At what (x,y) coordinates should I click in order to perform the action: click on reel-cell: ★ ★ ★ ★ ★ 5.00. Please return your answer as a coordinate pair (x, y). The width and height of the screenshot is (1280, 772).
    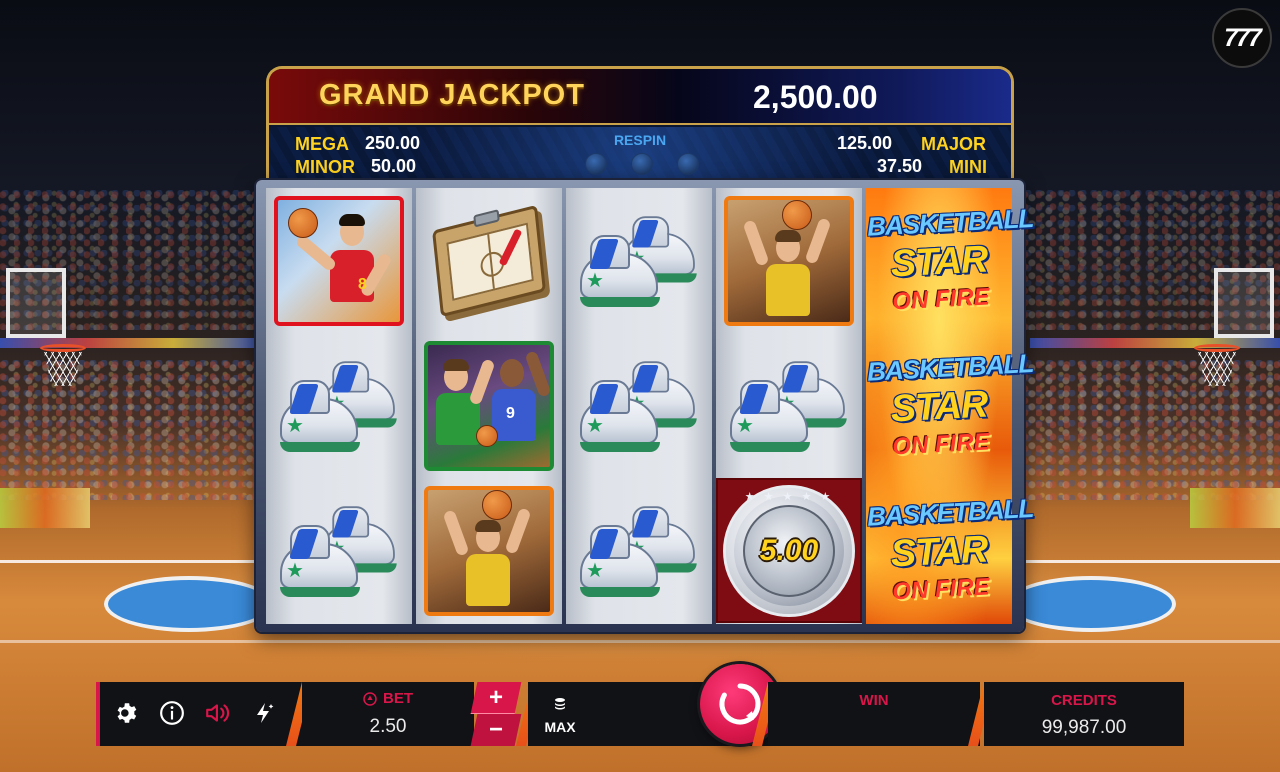
    Looking at the image, I should click on (789, 550).